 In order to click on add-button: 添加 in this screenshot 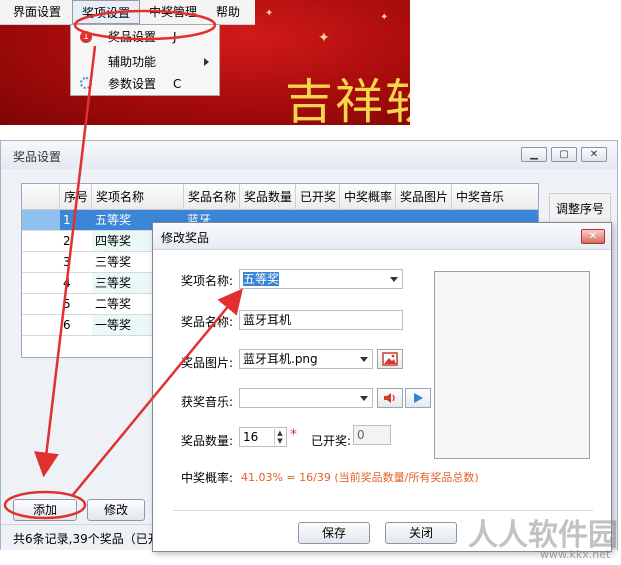, I will do `click(45, 510)`.